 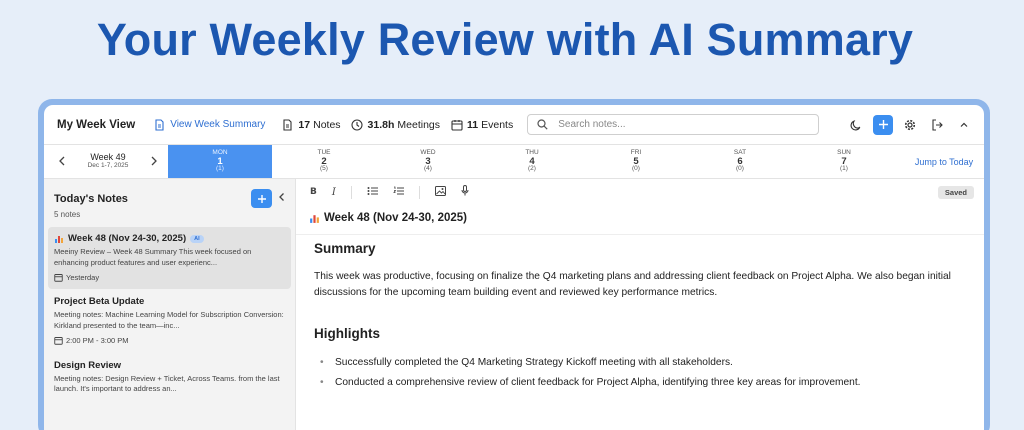 What do you see at coordinates (347, 333) in the screenshot?
I see `highlights-heading: Highlights` at bounding box center [347, 333].